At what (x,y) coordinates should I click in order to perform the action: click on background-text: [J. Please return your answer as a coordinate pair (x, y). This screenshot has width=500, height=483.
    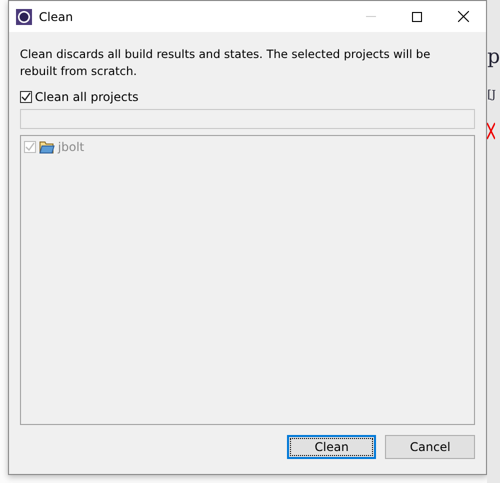
    Looking at the image, I should click on (491, 94).